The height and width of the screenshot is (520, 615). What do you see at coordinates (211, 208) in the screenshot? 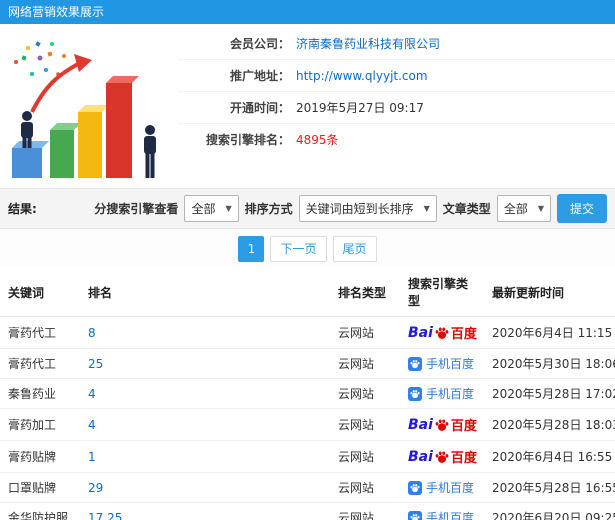
I see `engine-filter-select: 全部 ▼` at bounding box center [211, 208].